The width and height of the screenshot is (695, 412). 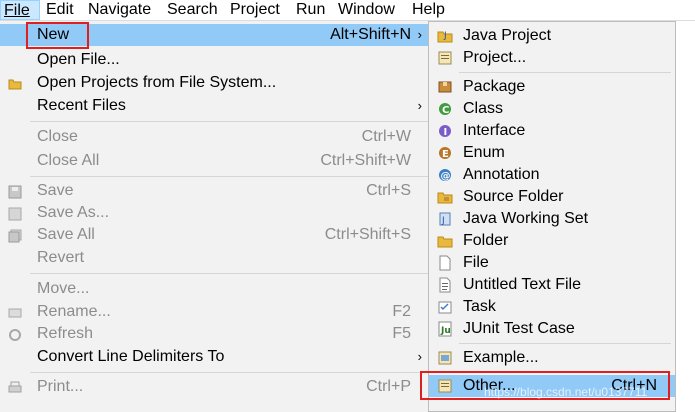 I want to click on menu-item-rename: Rename... F2, so click(x=215, y=312).